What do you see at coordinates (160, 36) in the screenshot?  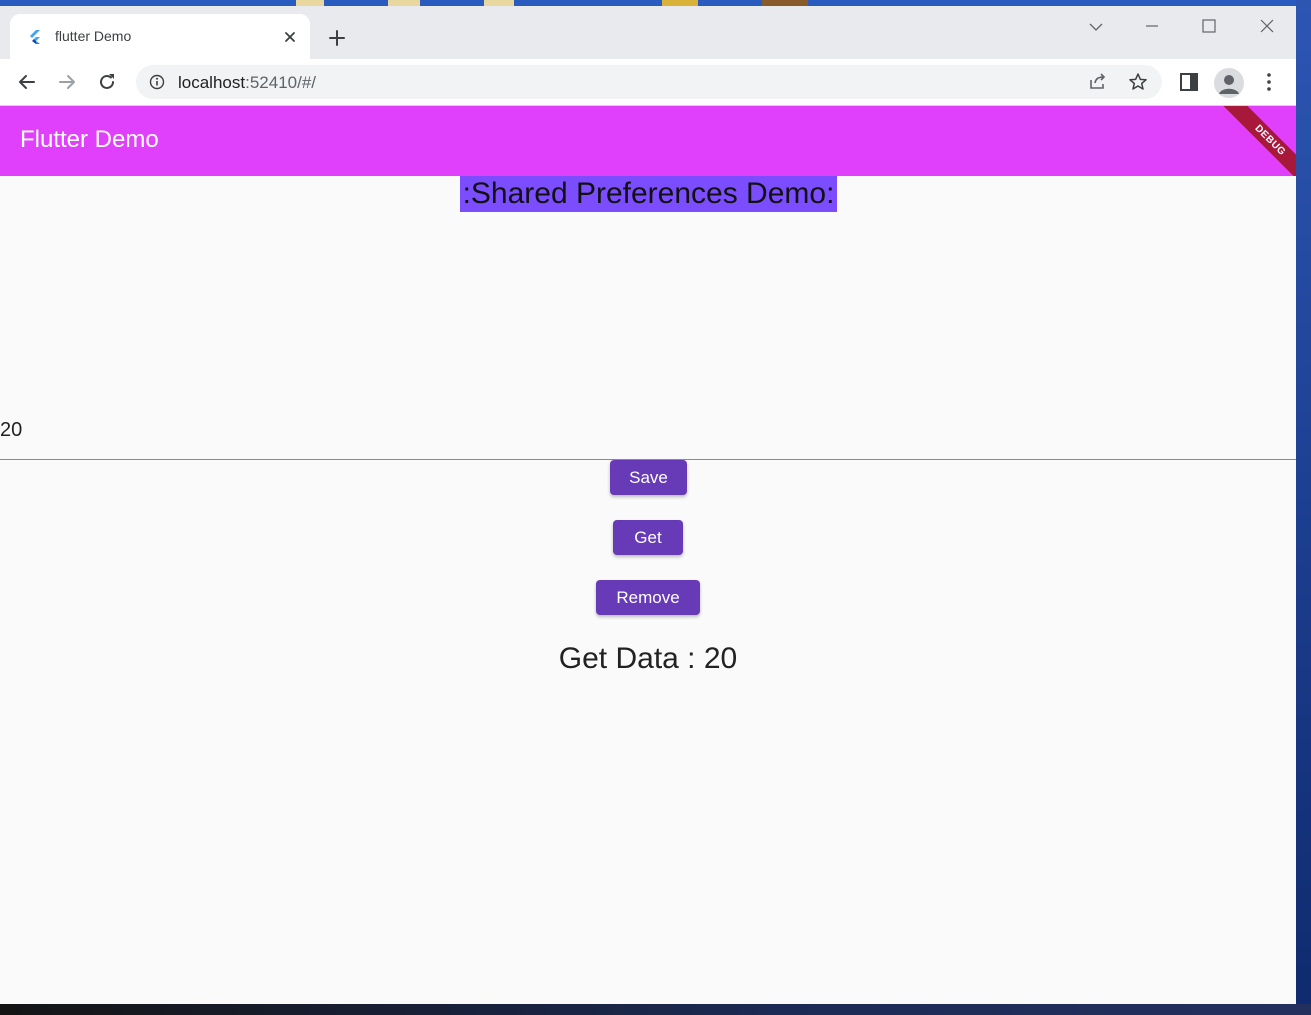 I see `browser-tab: flutter Demo` at bounding box center [160, 36].